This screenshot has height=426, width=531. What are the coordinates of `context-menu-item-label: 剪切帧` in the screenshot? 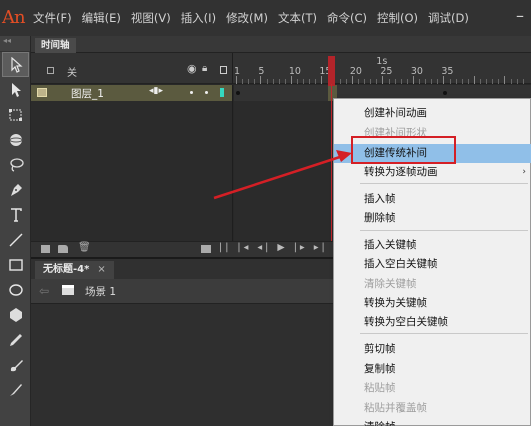 It's located at (380, 349).